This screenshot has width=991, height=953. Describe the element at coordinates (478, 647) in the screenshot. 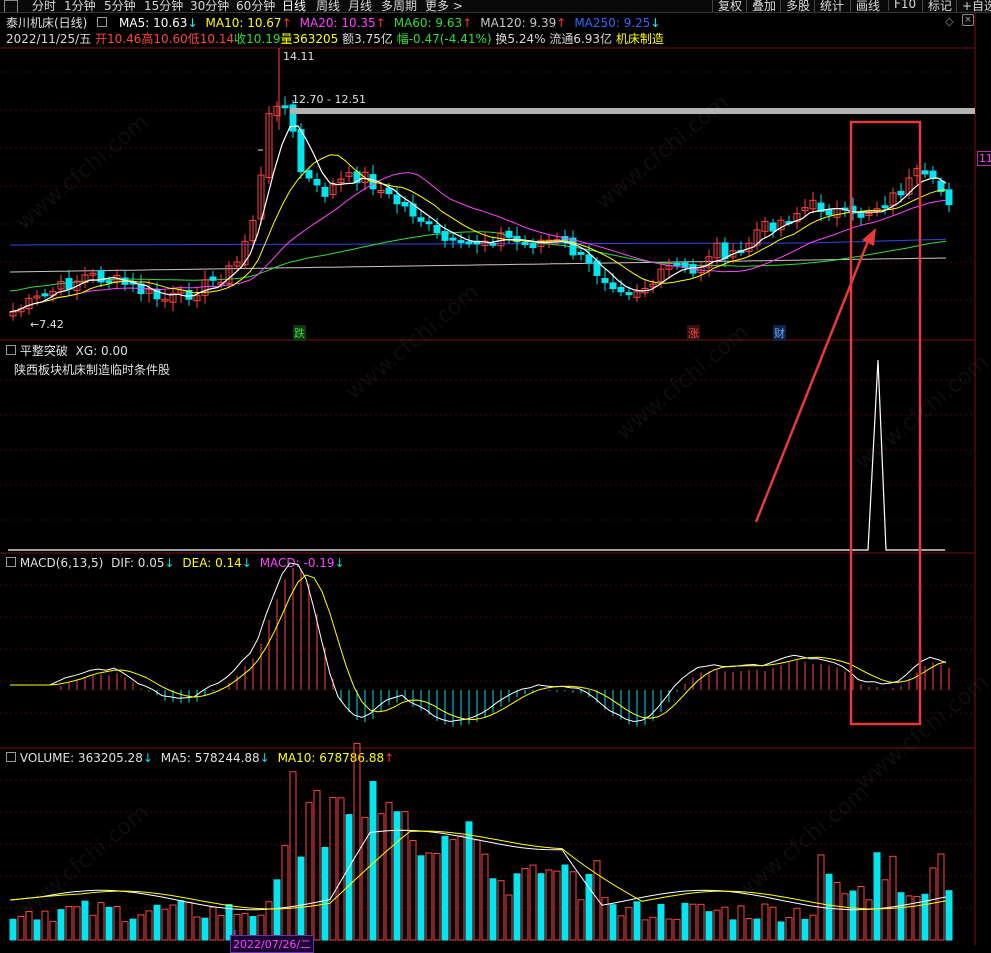

I see `macd-dea-line` at that location.